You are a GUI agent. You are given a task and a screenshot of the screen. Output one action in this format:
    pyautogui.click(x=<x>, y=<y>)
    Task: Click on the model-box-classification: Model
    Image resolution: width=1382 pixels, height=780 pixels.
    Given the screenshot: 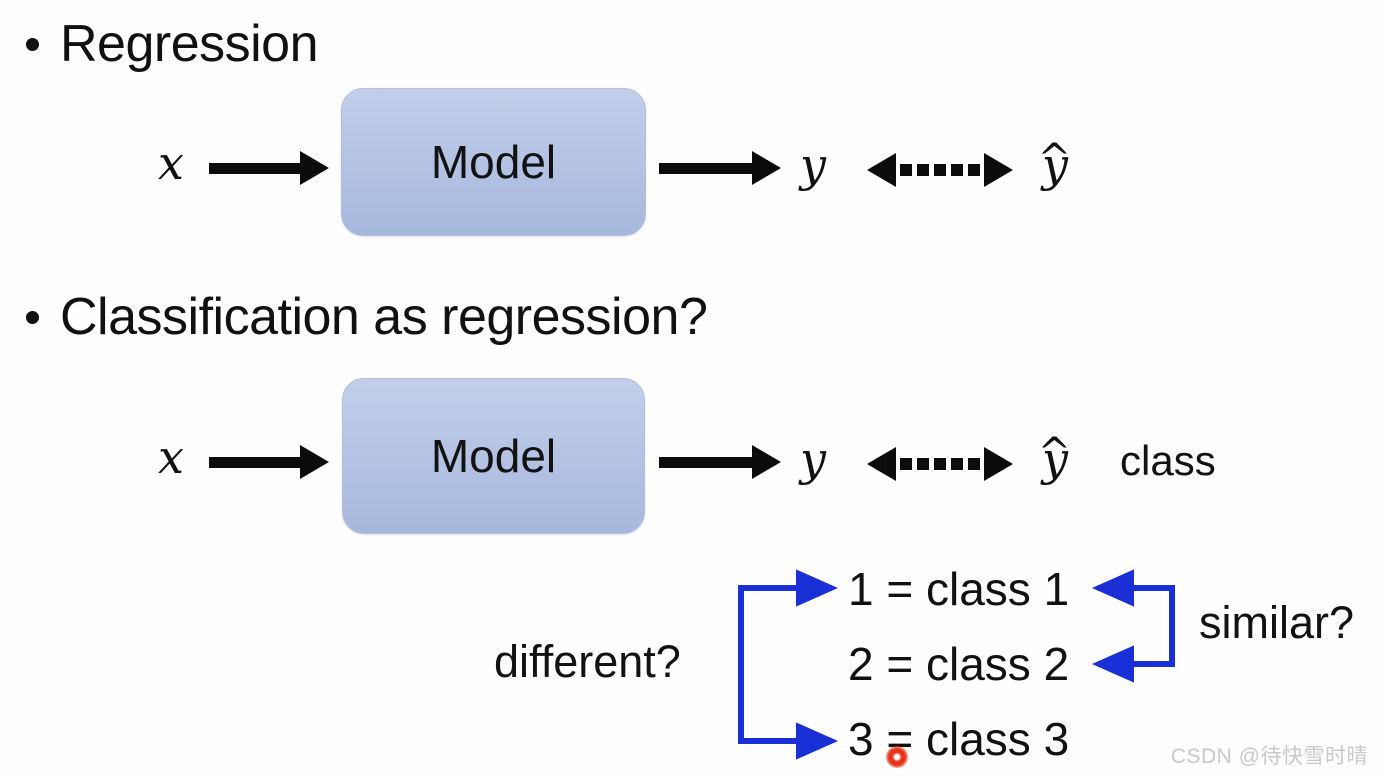 What is the action you would take?
    pyautogui.click(x=493, y=456)
    